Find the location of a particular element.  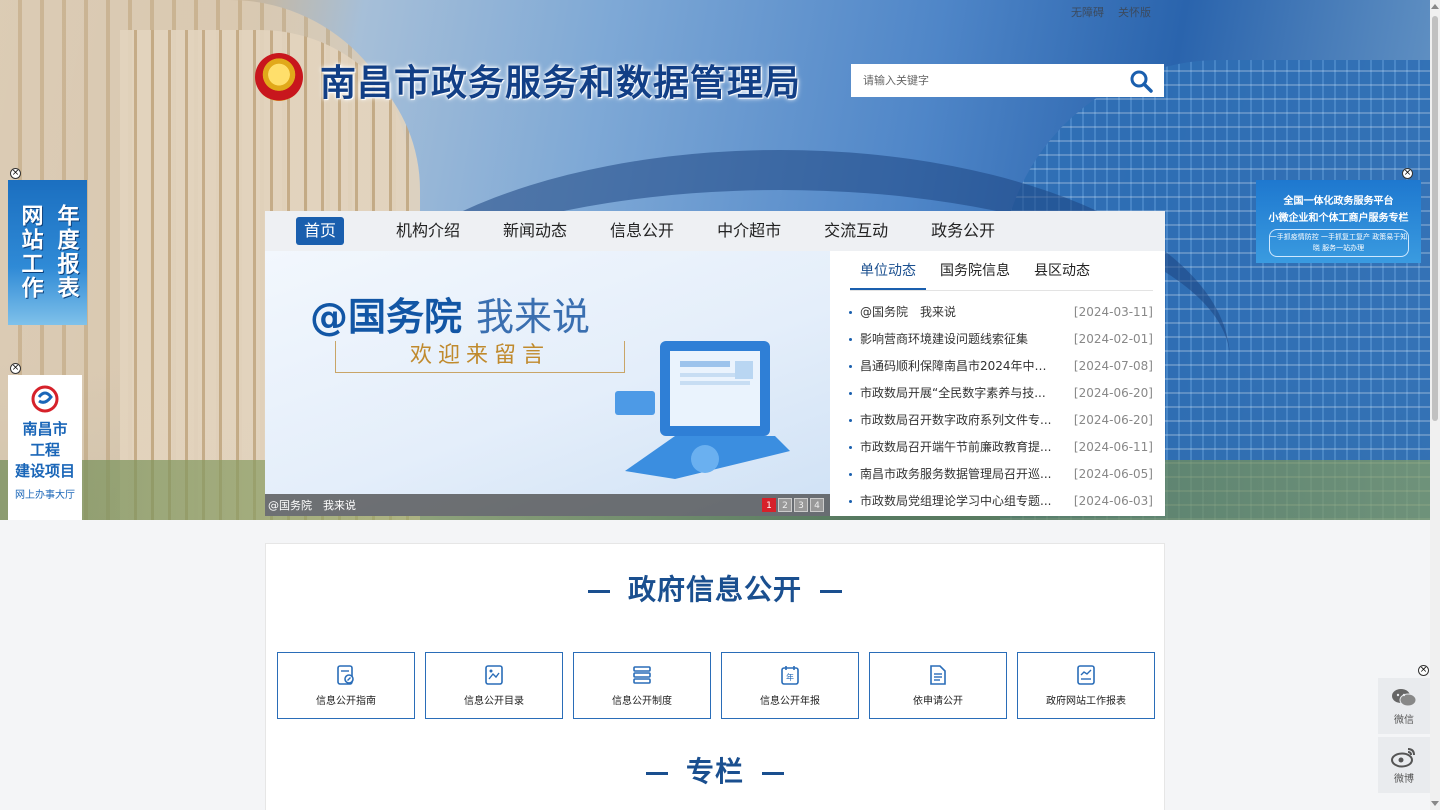

card-label: 信息公开制度 is located at coordinates (642, 701).